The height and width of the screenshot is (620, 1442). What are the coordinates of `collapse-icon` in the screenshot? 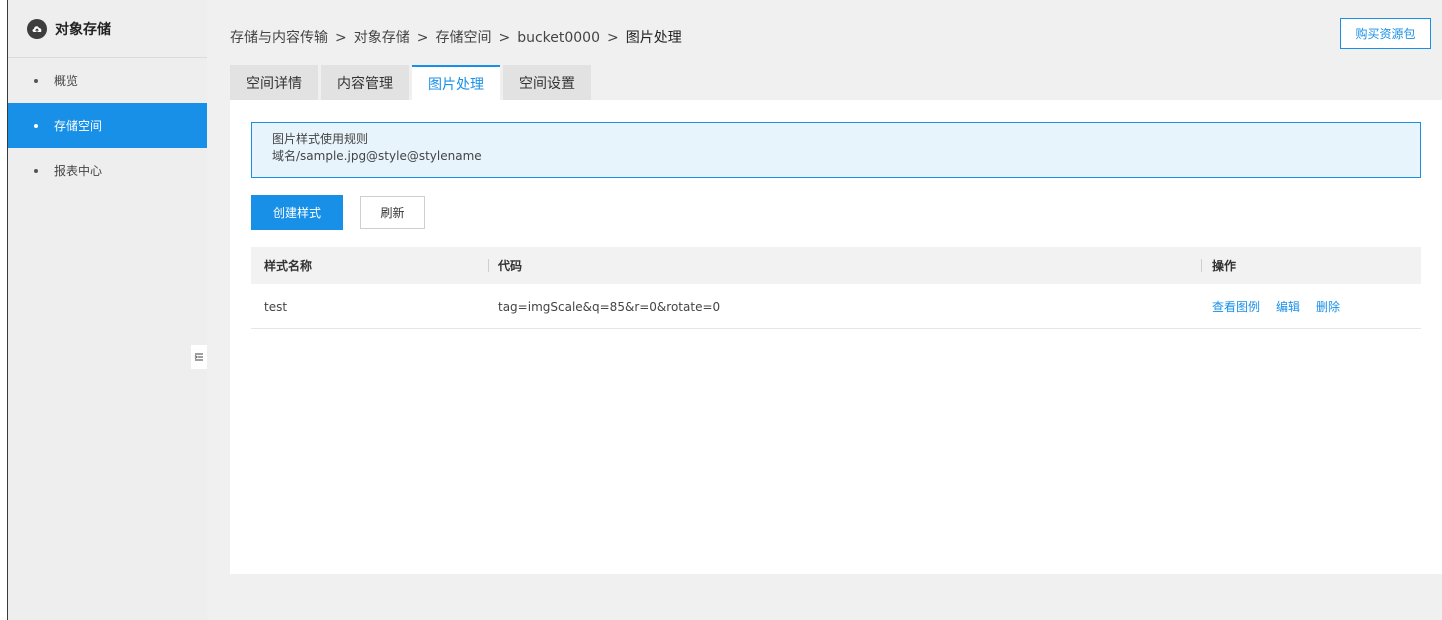 It's located at (198, 357).